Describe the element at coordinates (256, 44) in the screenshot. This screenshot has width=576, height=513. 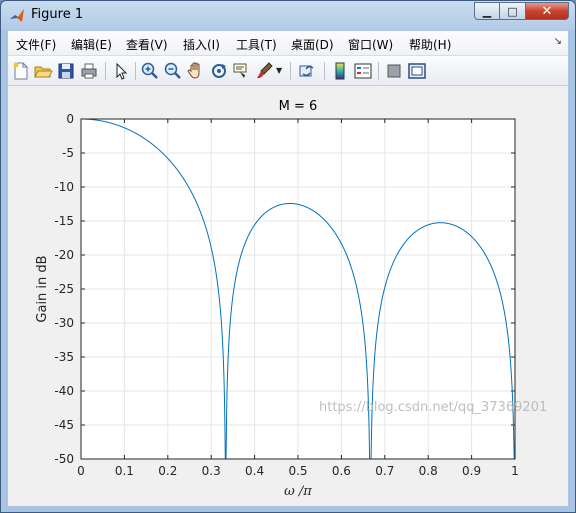
I see `menu-tools: 工具(T)` at that location.